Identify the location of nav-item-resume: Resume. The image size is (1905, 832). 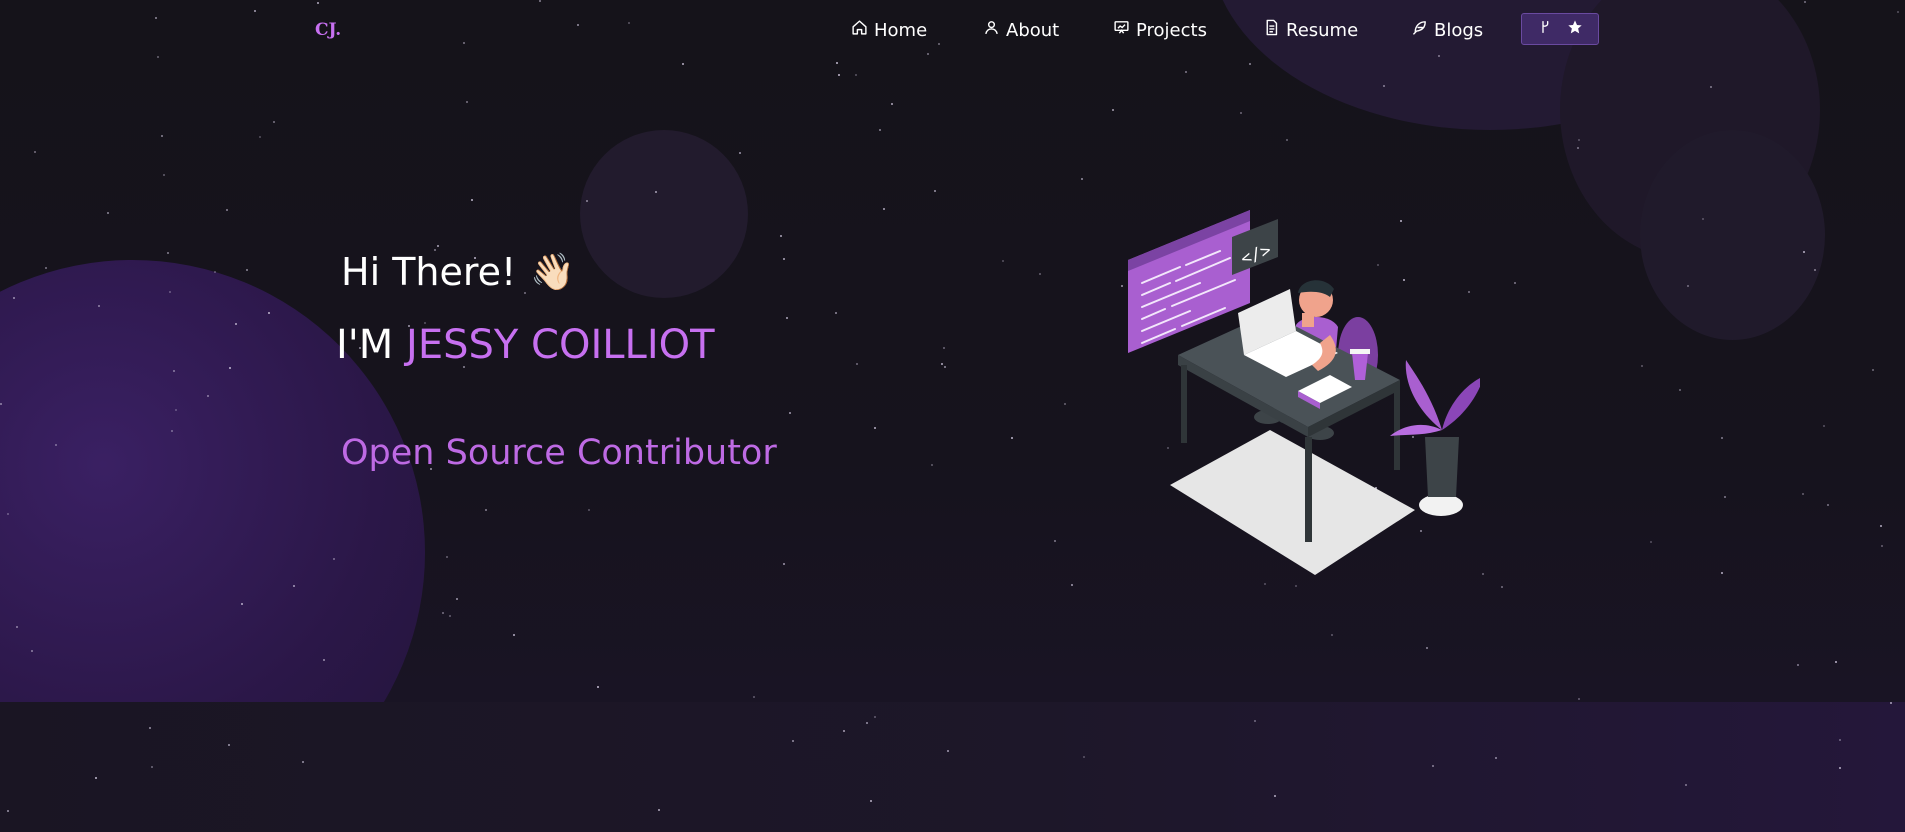
(1310, 30).